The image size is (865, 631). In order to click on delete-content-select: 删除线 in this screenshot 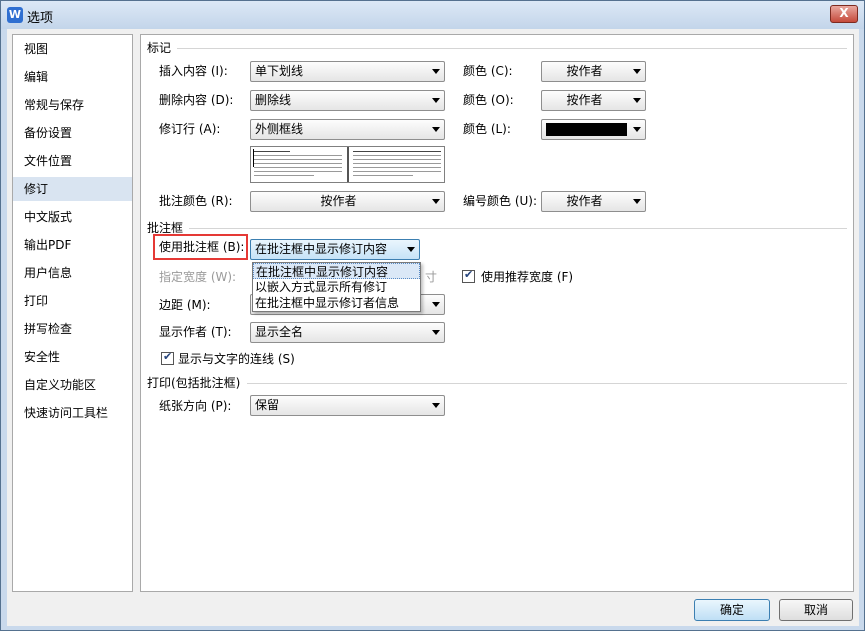, I will do `click(347, 100)`.